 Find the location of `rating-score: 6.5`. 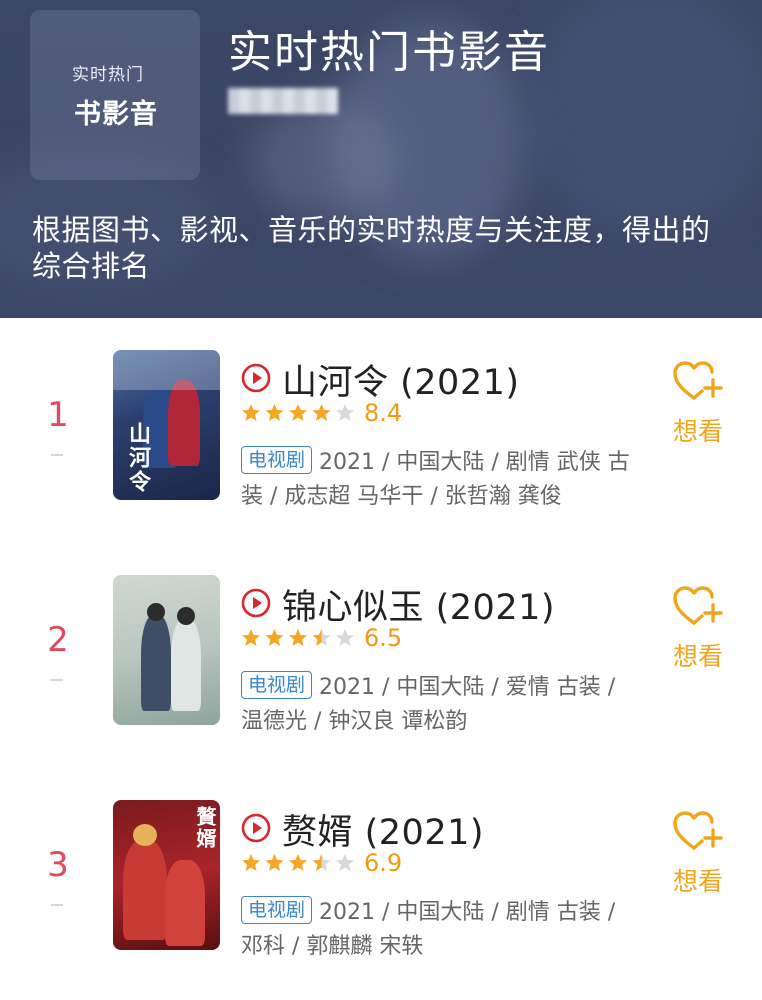

rating-score: 6.5 is located at coordinates (383, 638).